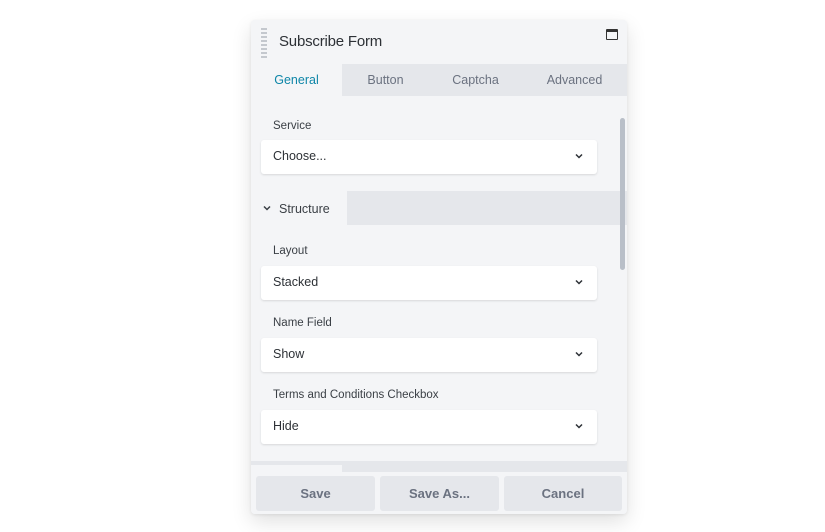 The height and width of the screenshot is (532, 825). I want to click on structure-section-bar: Structure, so click(439, 208).